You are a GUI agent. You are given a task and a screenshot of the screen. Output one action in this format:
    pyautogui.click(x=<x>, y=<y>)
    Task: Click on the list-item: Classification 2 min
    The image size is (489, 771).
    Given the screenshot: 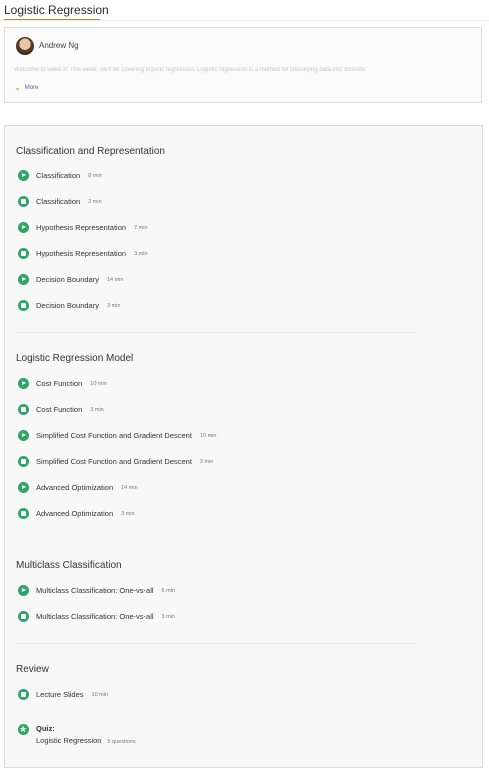 What is the action you would take?
    pyautogui.click(x=60, y=201)
    